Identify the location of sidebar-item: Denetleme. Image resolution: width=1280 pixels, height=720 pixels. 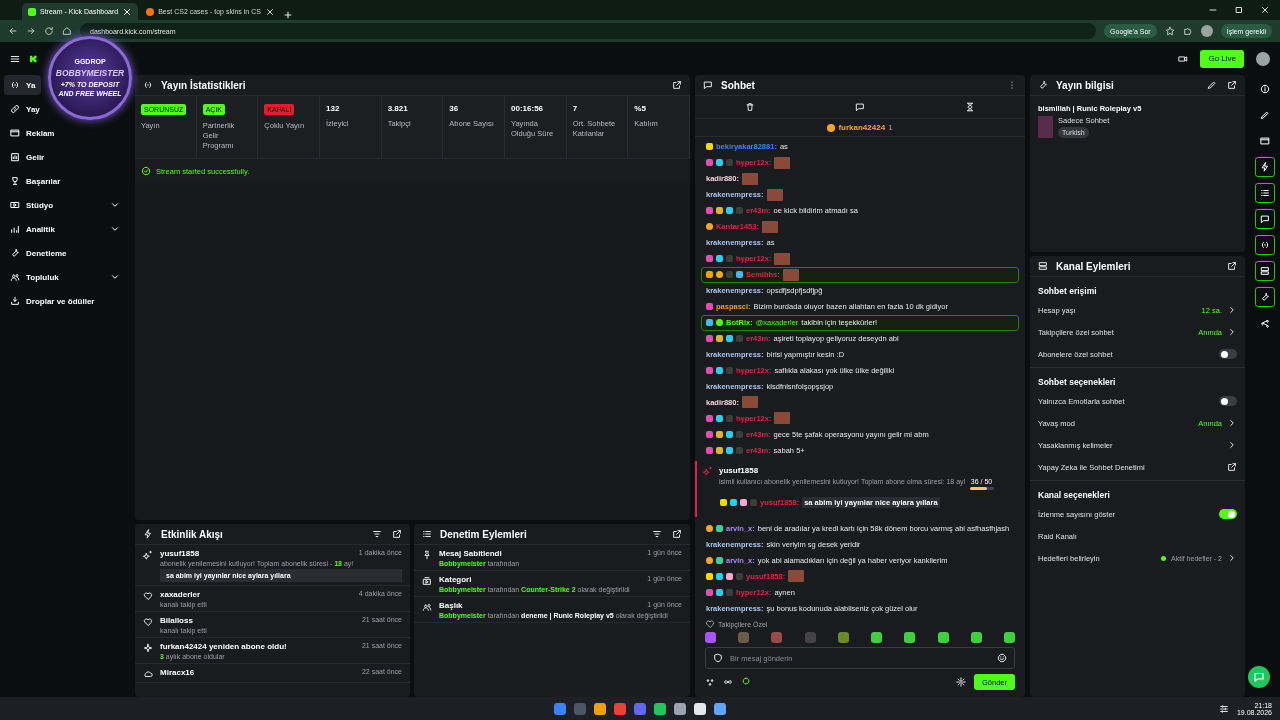
(65, 253).